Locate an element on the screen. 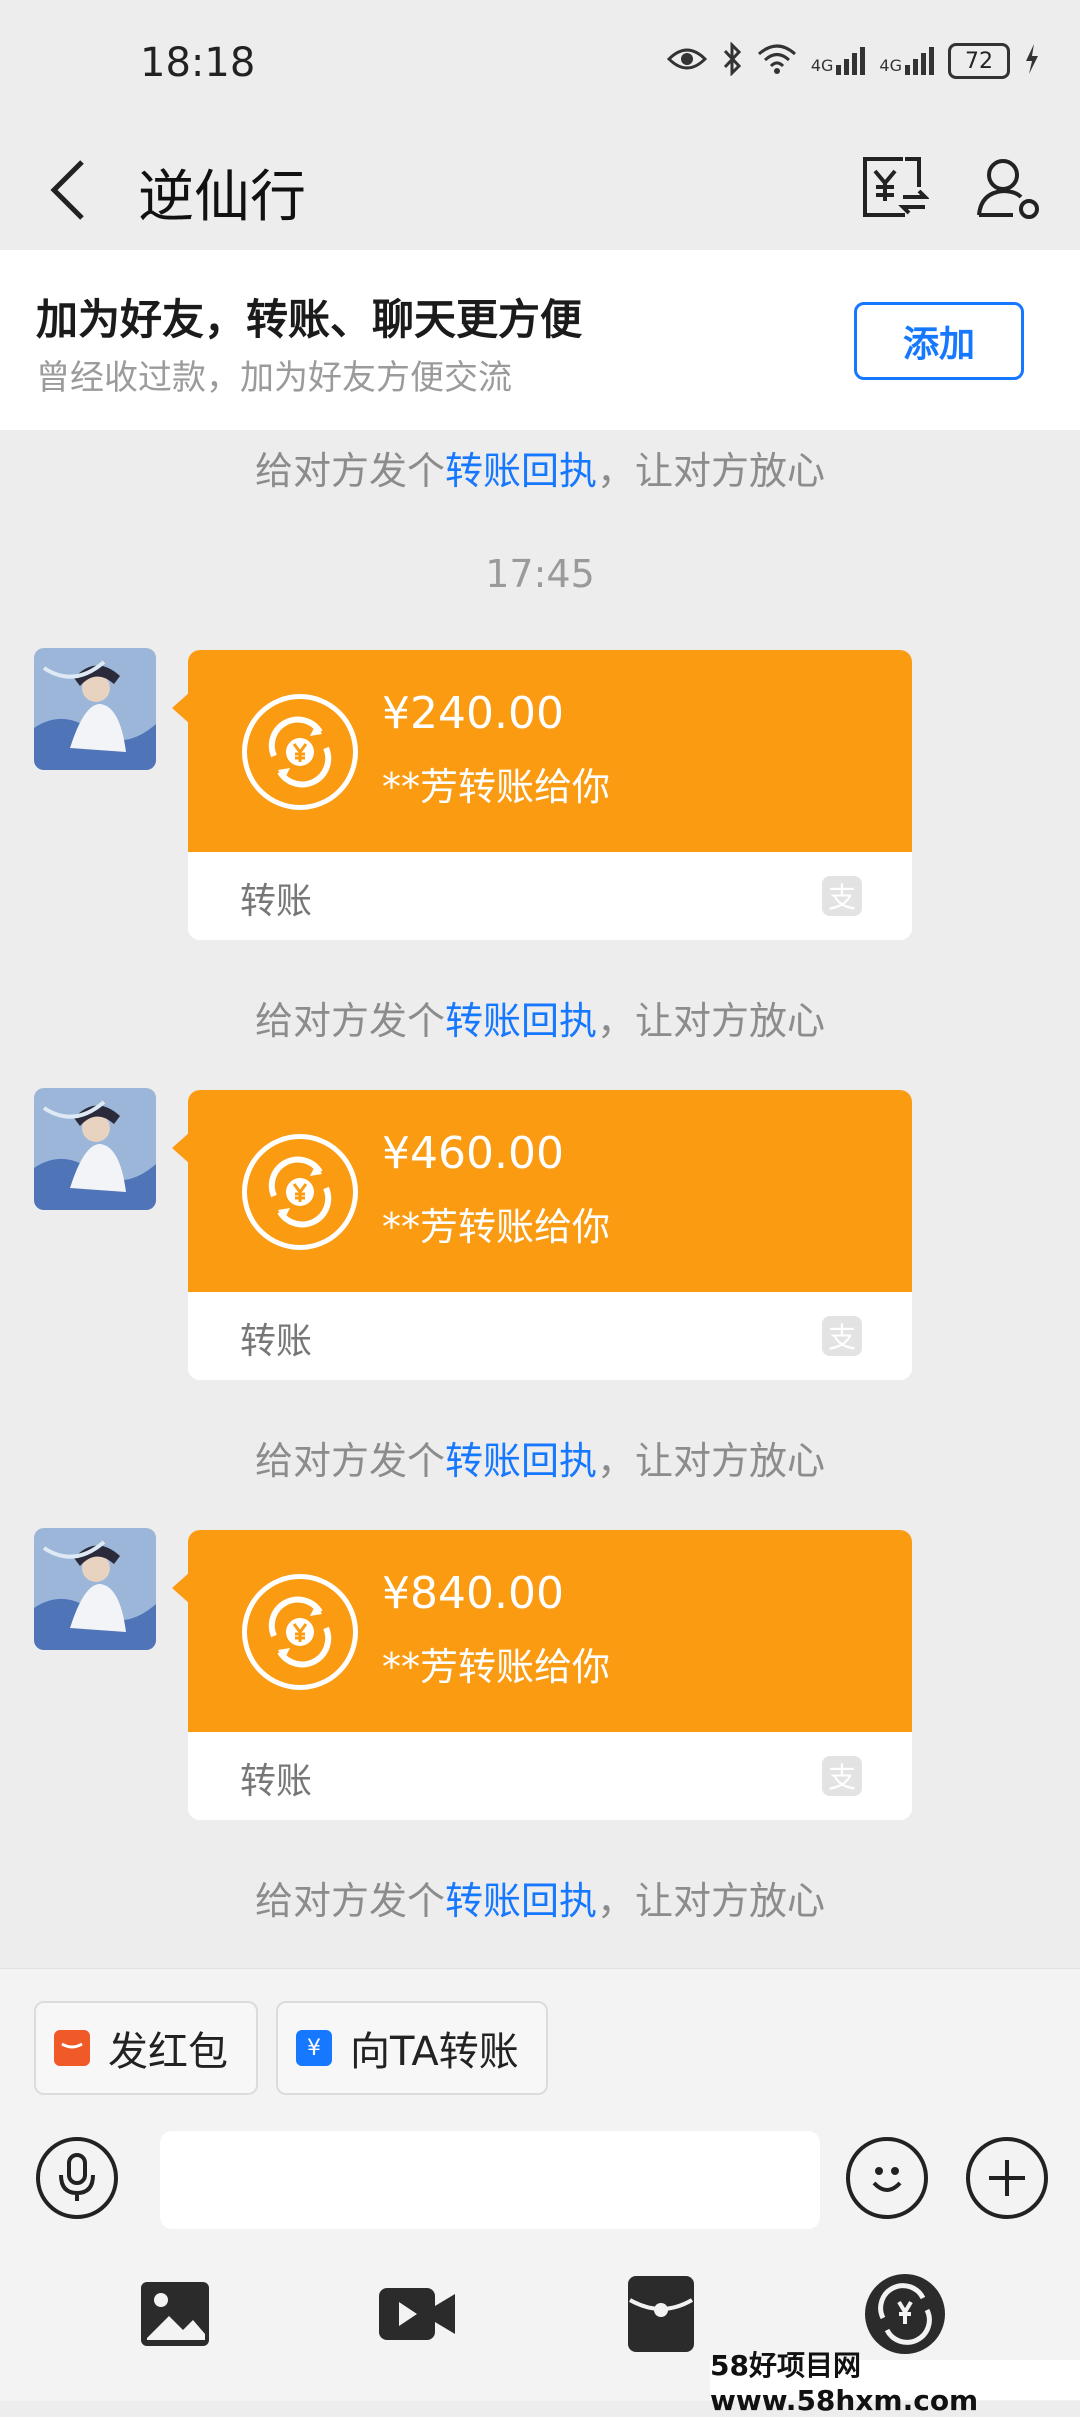  voice-button is located at coordinates (77, 2178).